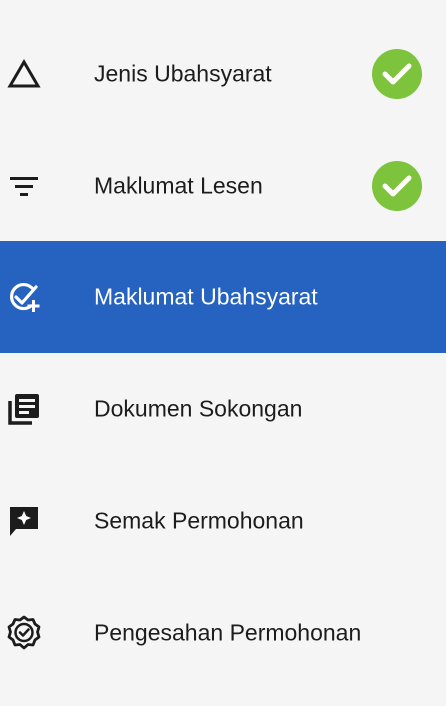 The image size is (446, 706). What do you see at coordinates (178, 185) in the screenshot?
I see `step-label: Maklumat Lesen` at bounding box center [178, 185].